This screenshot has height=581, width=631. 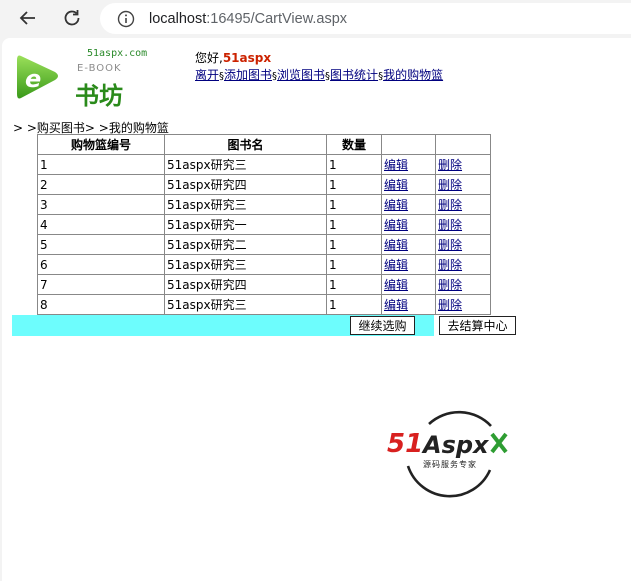 What do you see at coordinates (101, 224) in the screenshot?
I see `cart-id-cell: 4` at bounding box center [101, 224].